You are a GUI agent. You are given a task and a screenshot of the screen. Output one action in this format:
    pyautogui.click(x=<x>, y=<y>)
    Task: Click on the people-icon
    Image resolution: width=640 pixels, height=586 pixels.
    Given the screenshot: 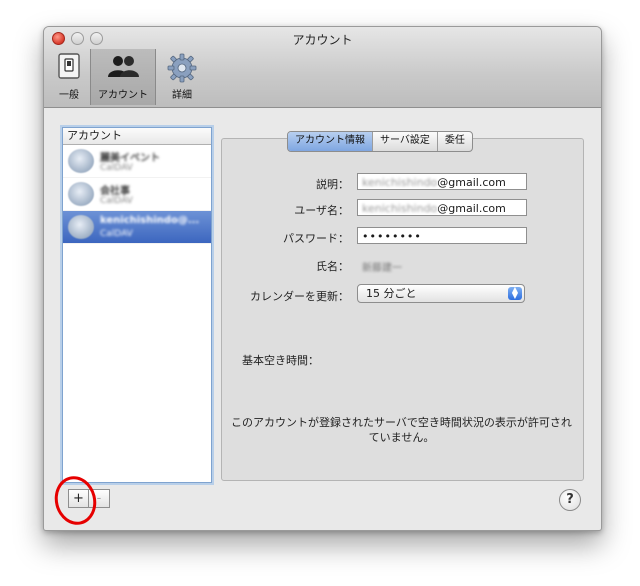 What is the action you would take?
    pyautogui.click(x=123, y=67)
    